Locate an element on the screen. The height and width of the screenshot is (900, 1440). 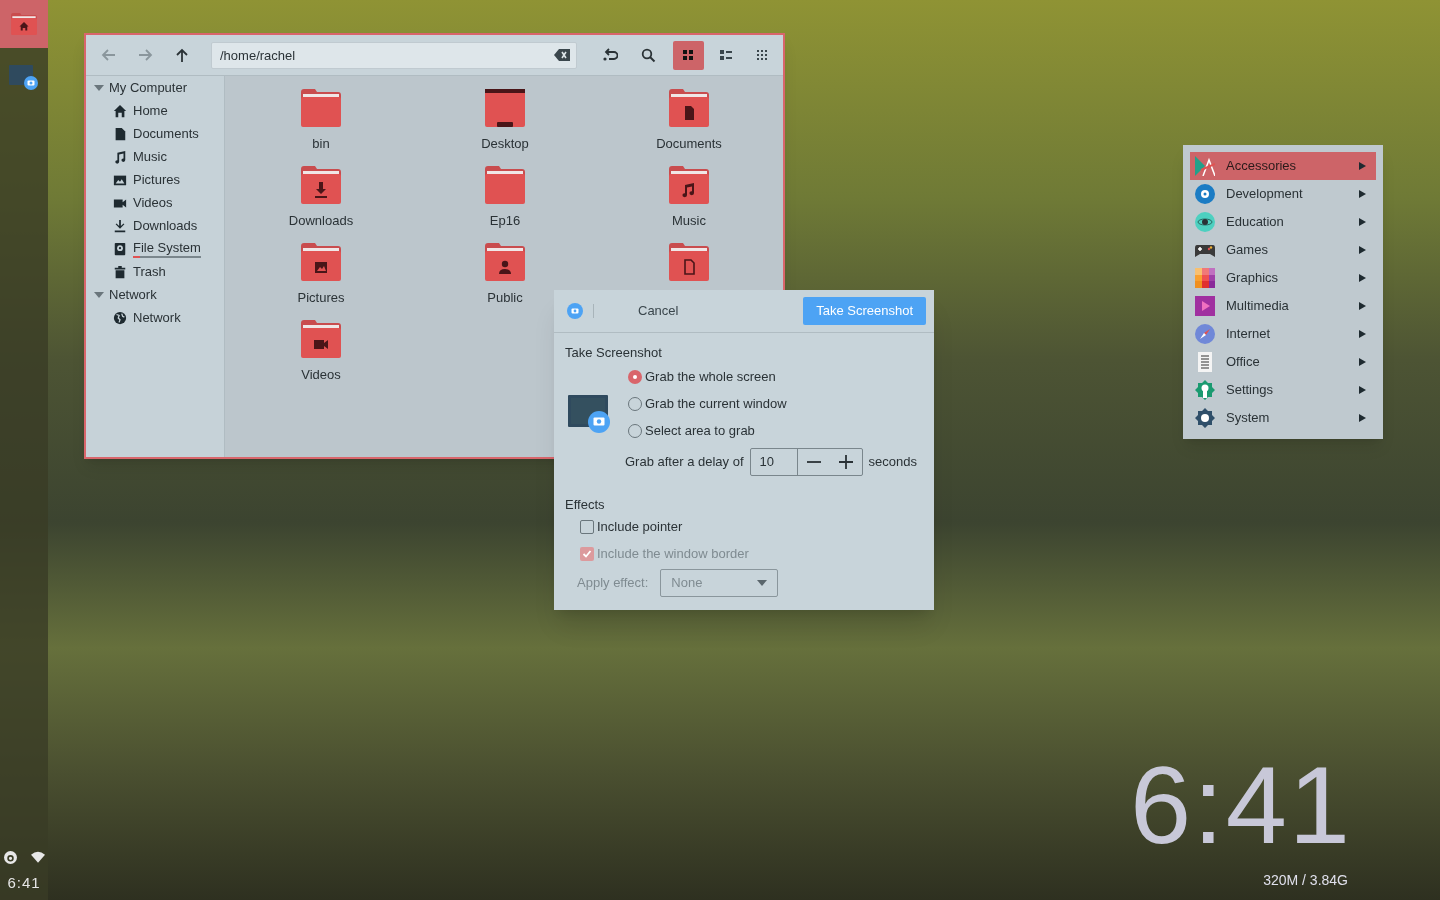
section-title: Take Screenshot is located at coordinates (614, 352).